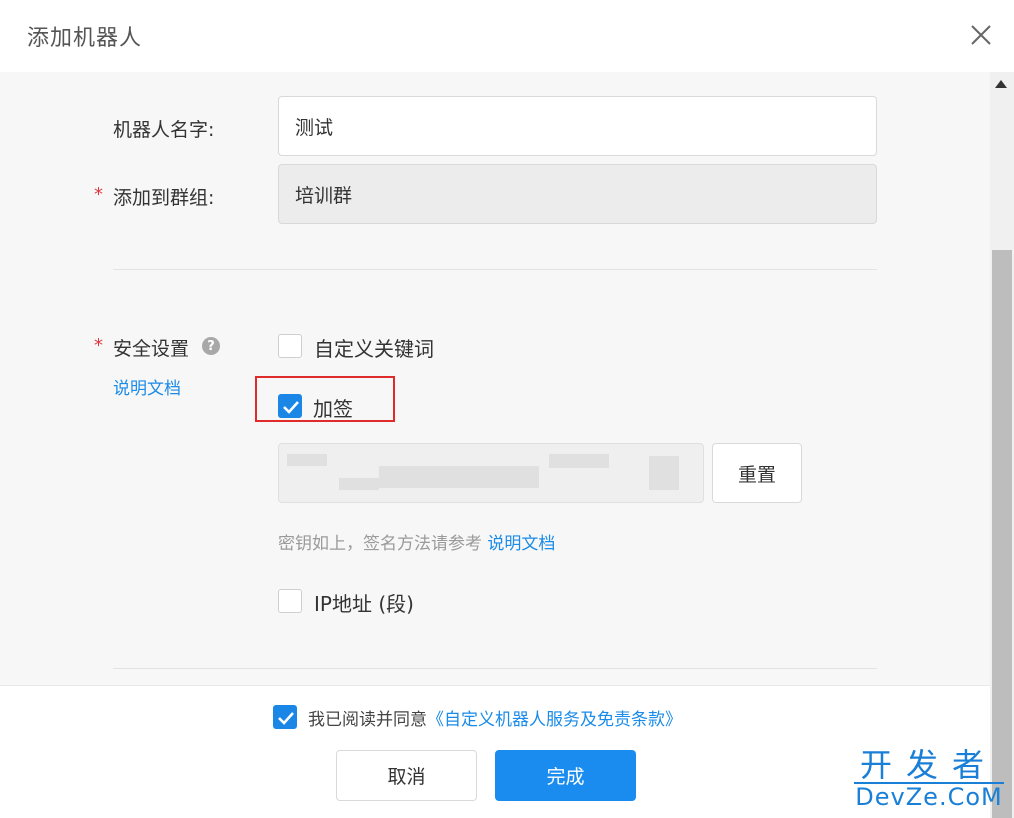  What do you see at coordinates (164, 130) in the screenshot?
I see `robot-name-label: 机器人名字:` at bounding box center [164, 130].